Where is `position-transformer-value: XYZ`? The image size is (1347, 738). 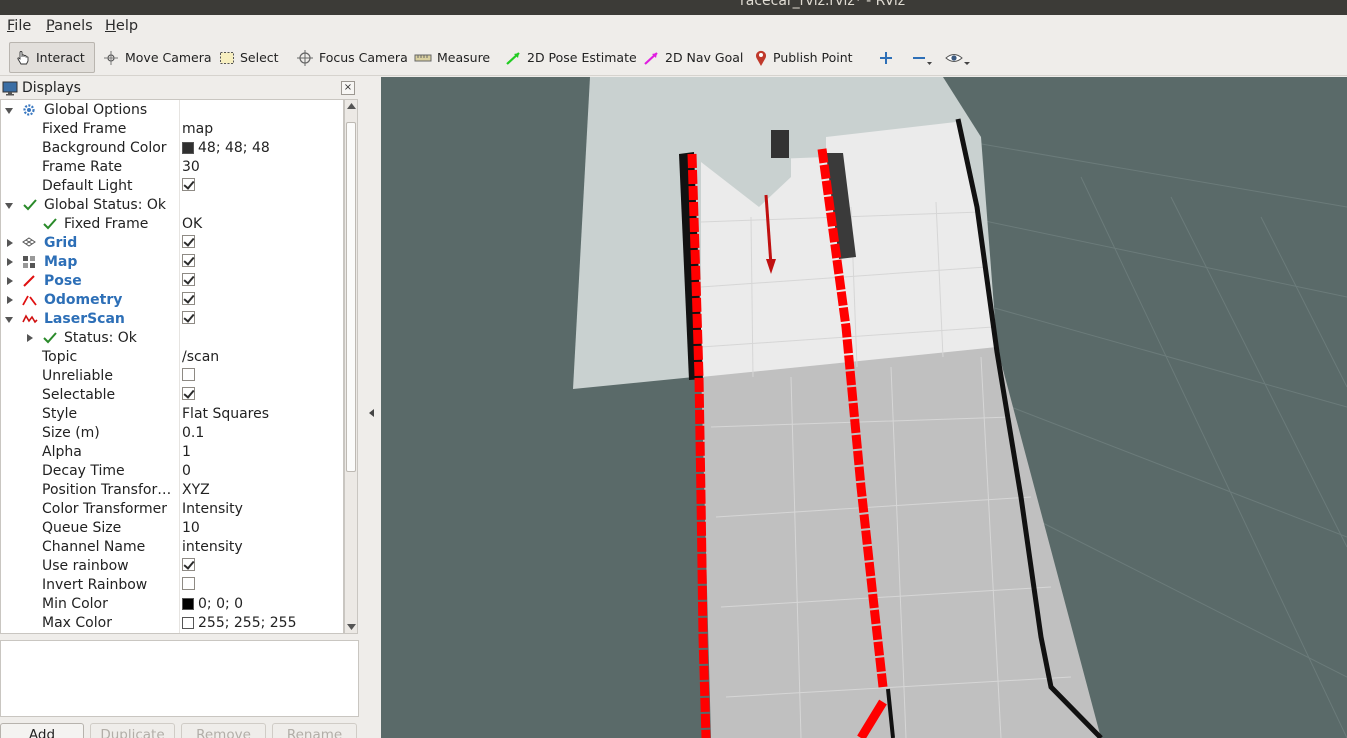 position-transformer-value: XYZ is located at coordinates (196, 490).